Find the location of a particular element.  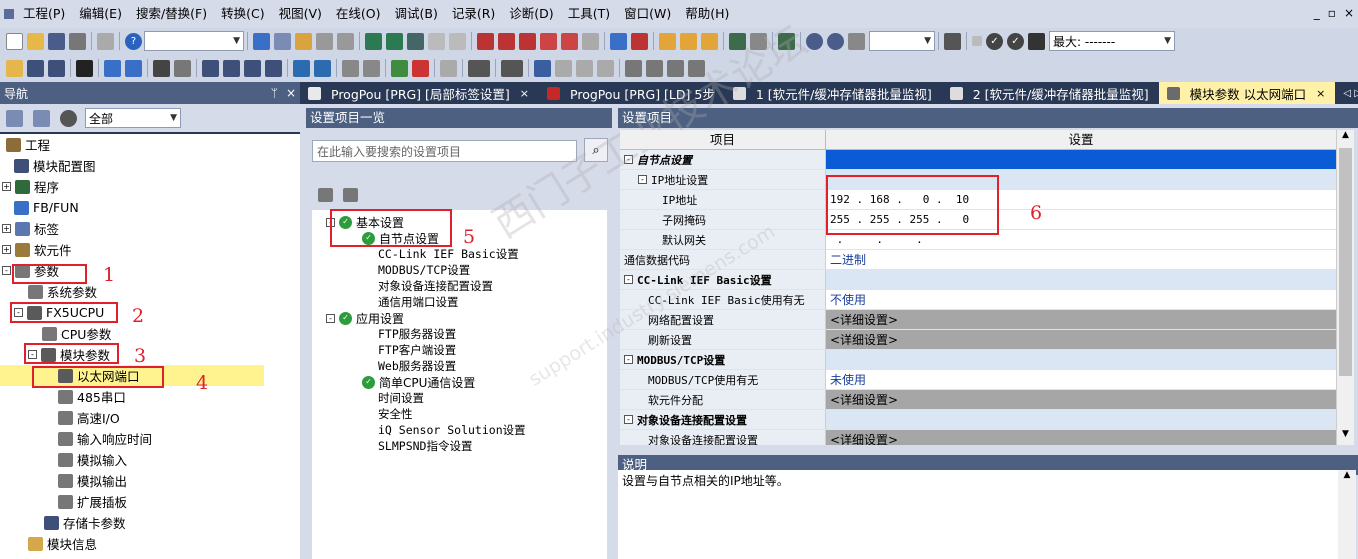

check-circle2-icon: ✓ is located at coordinates (1015, 41).